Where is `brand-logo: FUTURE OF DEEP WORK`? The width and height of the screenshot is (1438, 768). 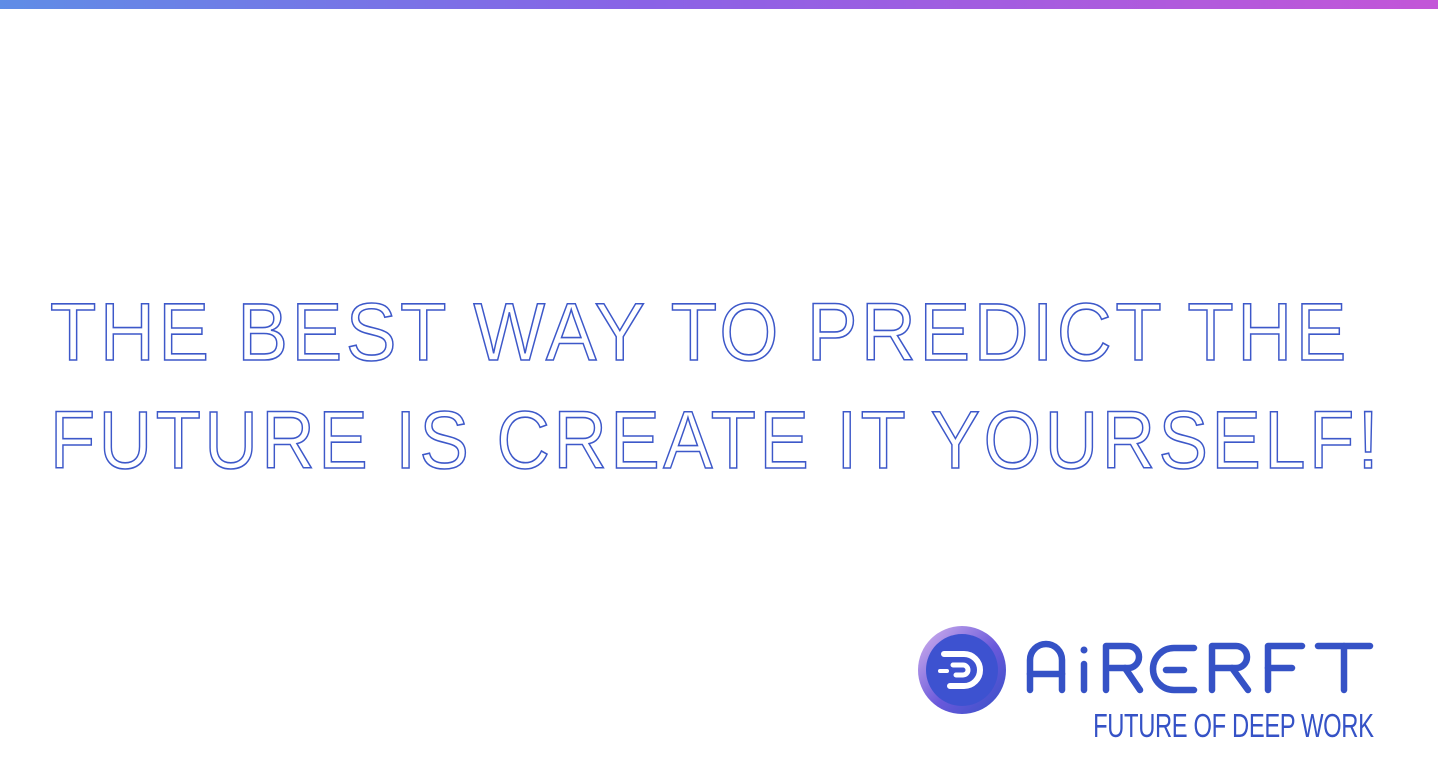 brand-logo: FUTURE OF DEEP WORK is located at coordinates (1147, 685).